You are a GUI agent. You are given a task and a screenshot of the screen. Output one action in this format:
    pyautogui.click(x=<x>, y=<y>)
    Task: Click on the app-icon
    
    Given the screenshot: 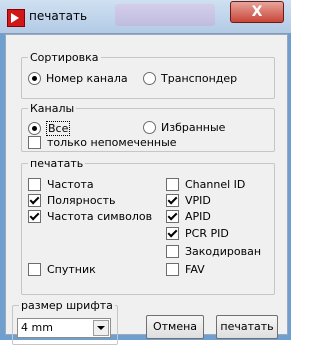 What is the action you would take?
    pyautogui.click(x=16, y=18)
    